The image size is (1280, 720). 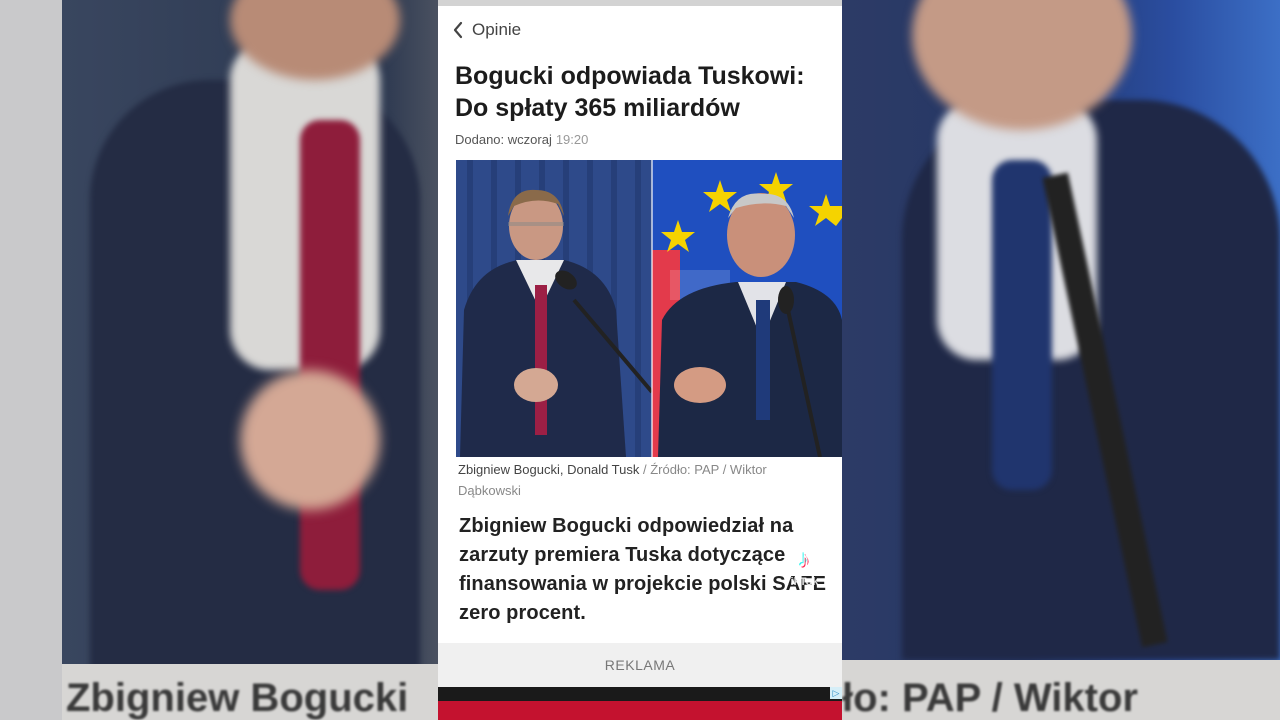 What do you see at coordinates (763, 578) in the screenshot?
I see `tiktok-watermark: ♪ TikTok @albatrosbojownikowolnosc` at bounding box center [763, 578].